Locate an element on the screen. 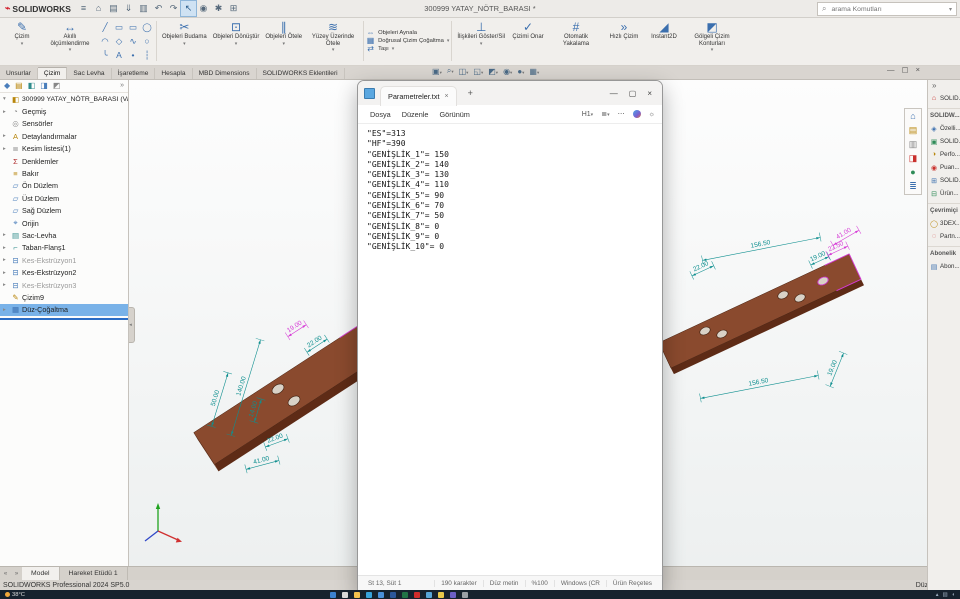 The height and width of the screenshot is (599, 960). tab-çizim: Çizim is located at coordinates (52, 73).